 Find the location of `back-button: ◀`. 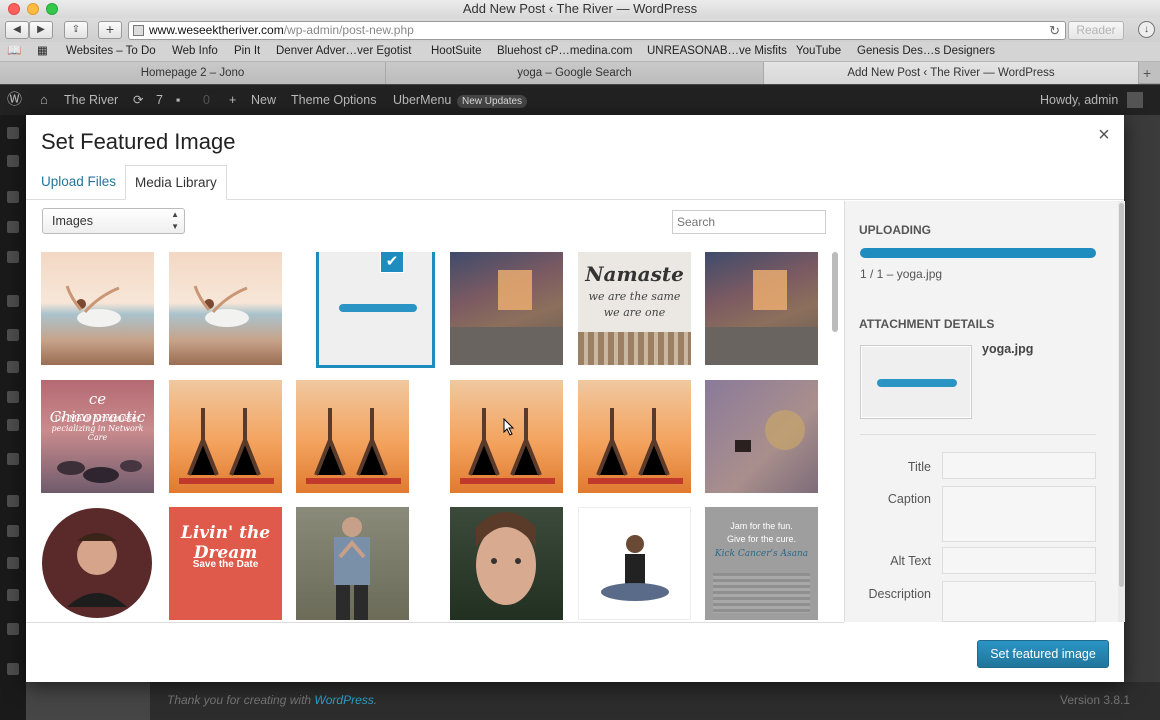

back-button: ◀ is located at coordinates (17, 30).